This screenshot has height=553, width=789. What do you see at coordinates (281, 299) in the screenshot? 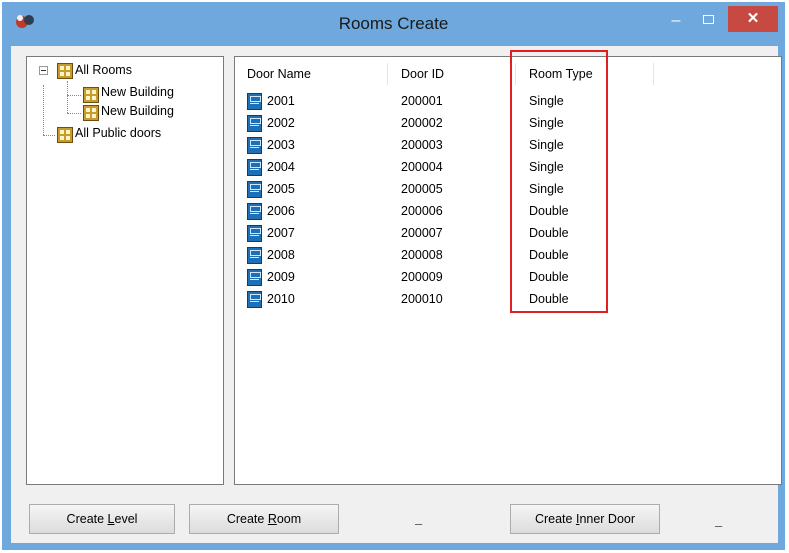
I see `cell-door-name: 2010` at bounding box center [281, 299].